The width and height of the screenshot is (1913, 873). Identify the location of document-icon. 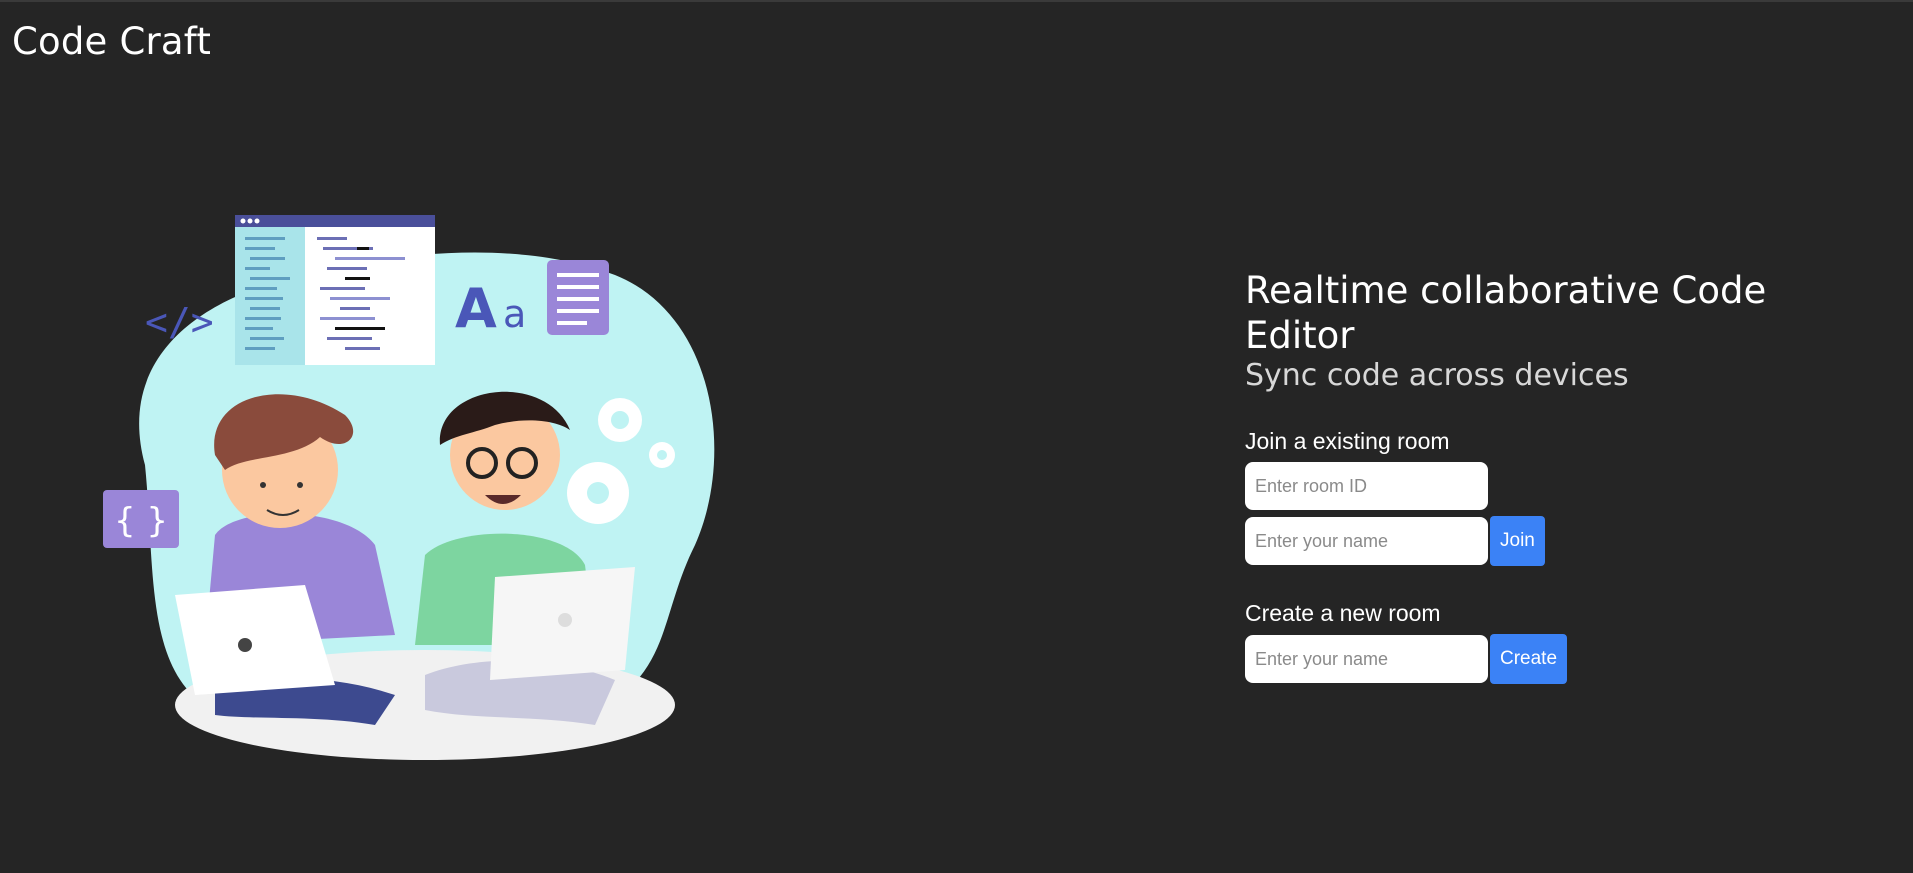
(578, 297).